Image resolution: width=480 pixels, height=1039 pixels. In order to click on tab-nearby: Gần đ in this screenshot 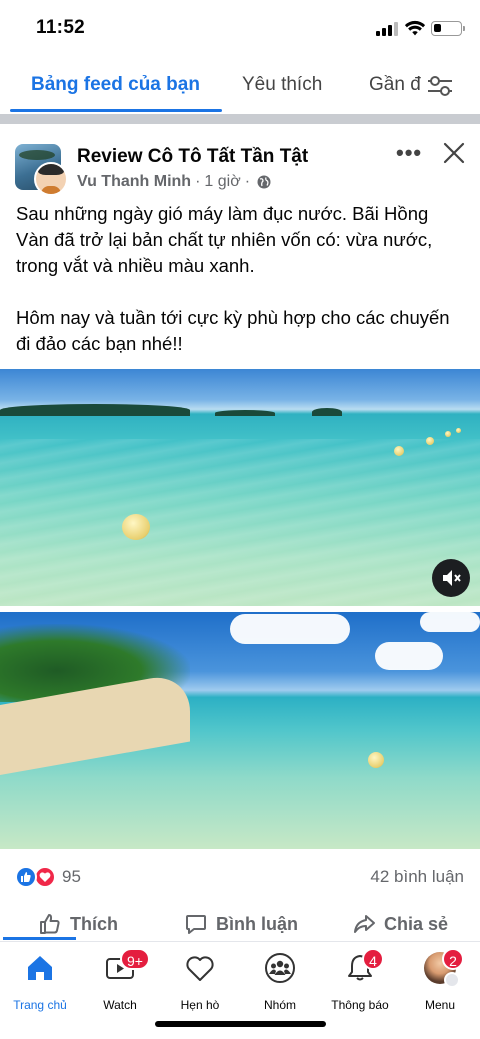, I will do `click(395, 85)`.